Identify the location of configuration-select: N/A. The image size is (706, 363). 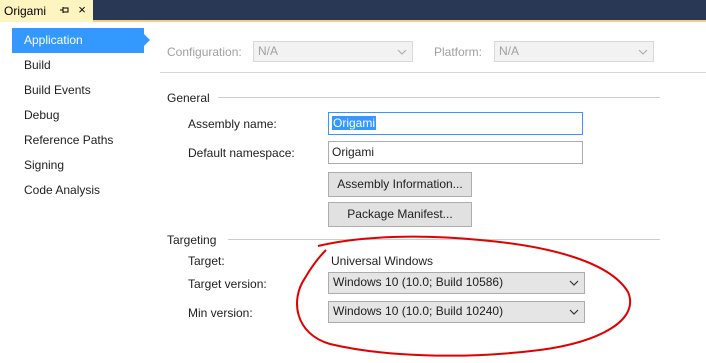
(333, 51).